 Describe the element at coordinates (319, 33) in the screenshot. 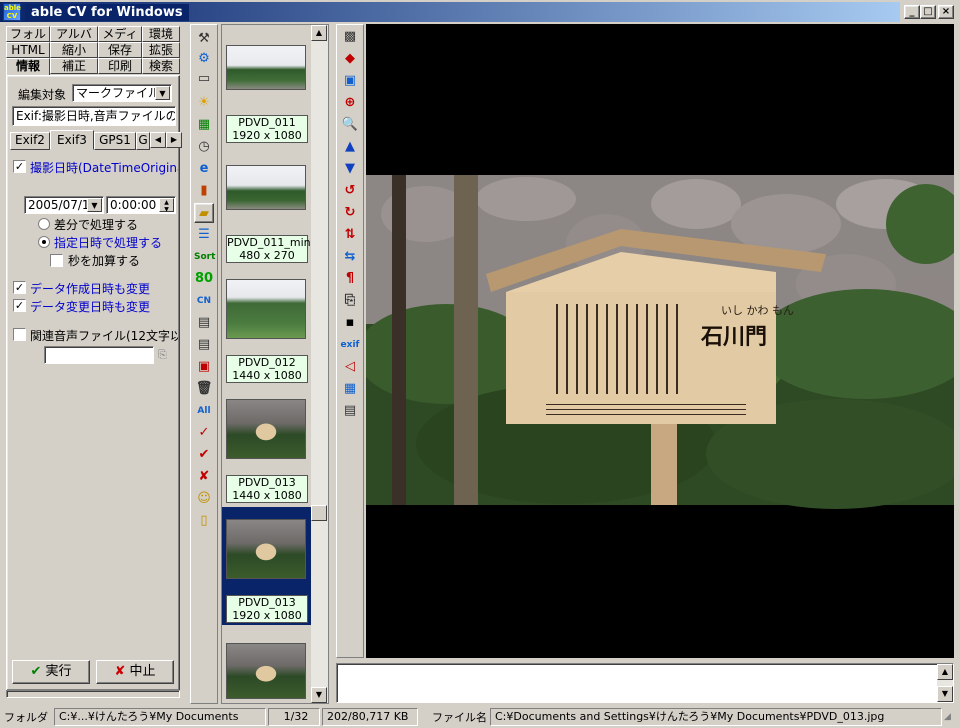

I see `scroll-up-button: ▲` at that location.